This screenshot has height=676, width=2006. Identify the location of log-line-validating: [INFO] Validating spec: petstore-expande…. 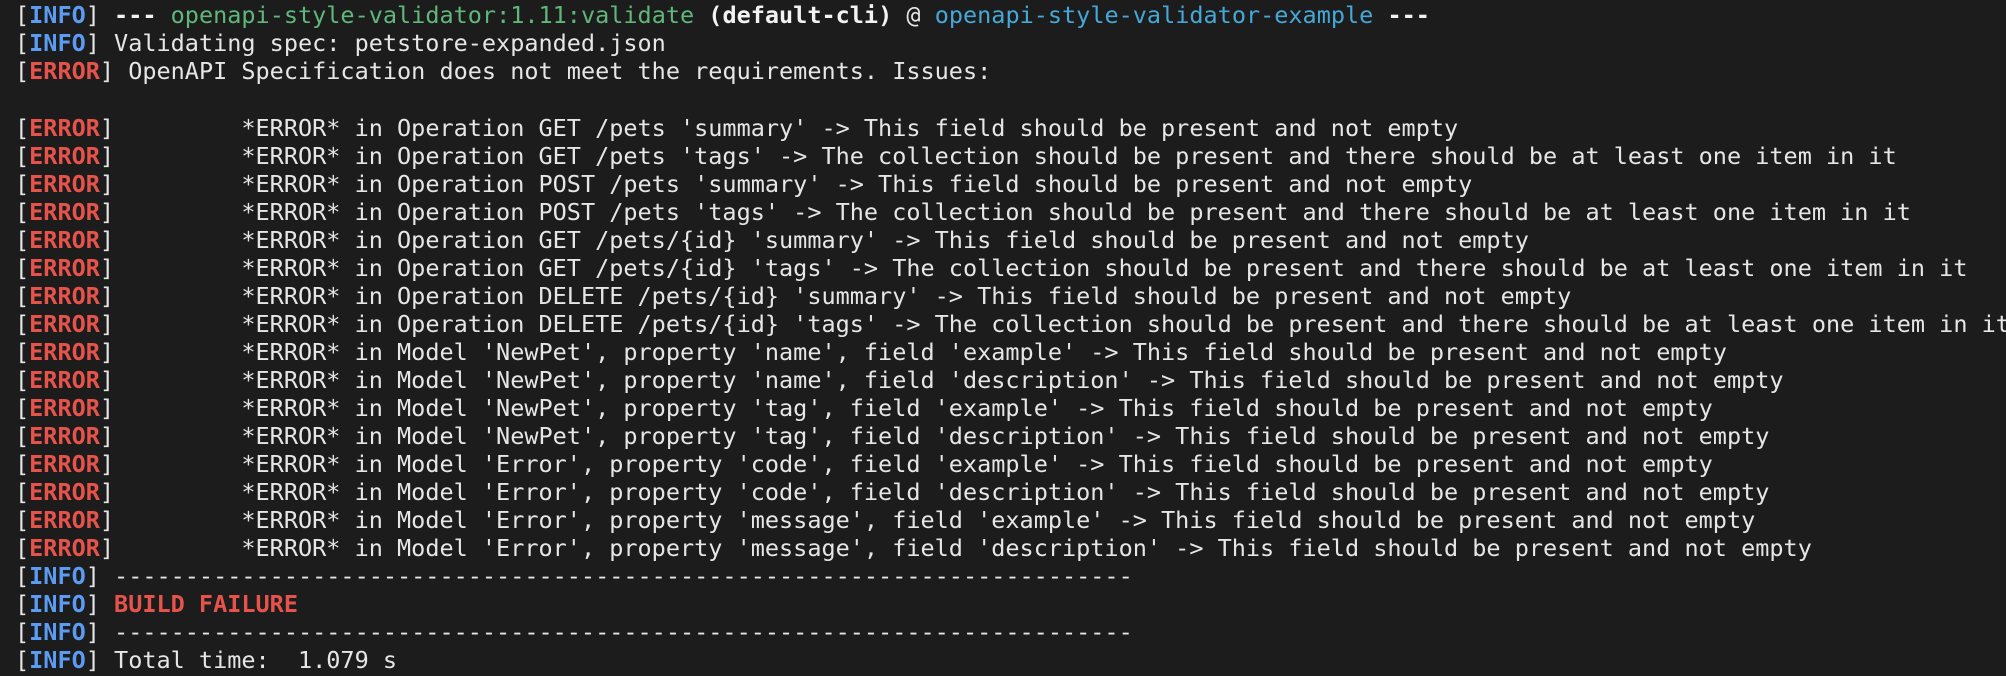
(340, 43).